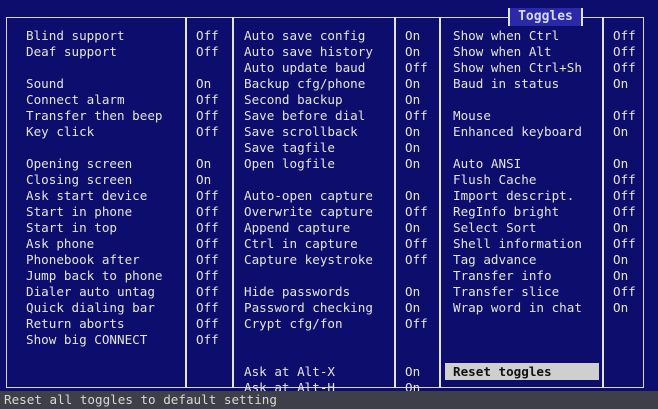 The height and width of the screenshot is (409, 658). I want to click on toggle-row: Transfer slice Off, so click(549, 292).